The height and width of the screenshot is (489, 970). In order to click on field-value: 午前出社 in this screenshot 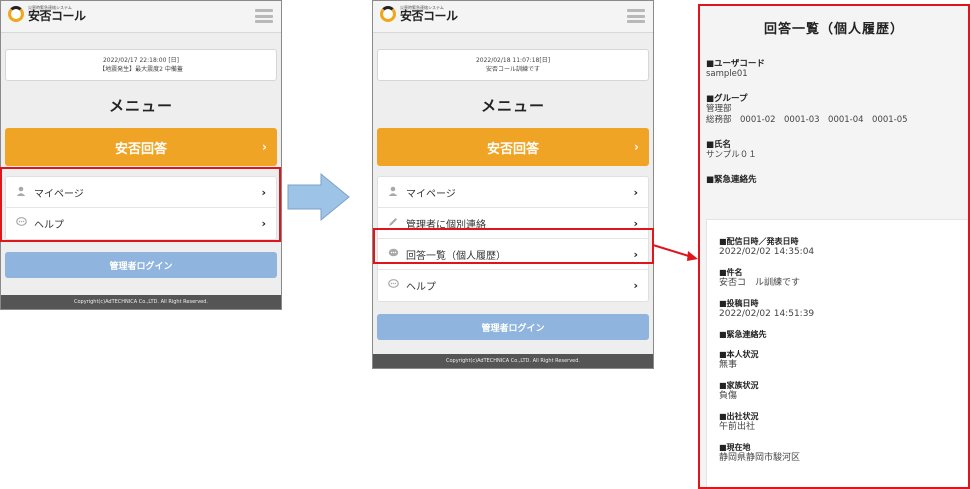, I will do `click(737, 427)`.